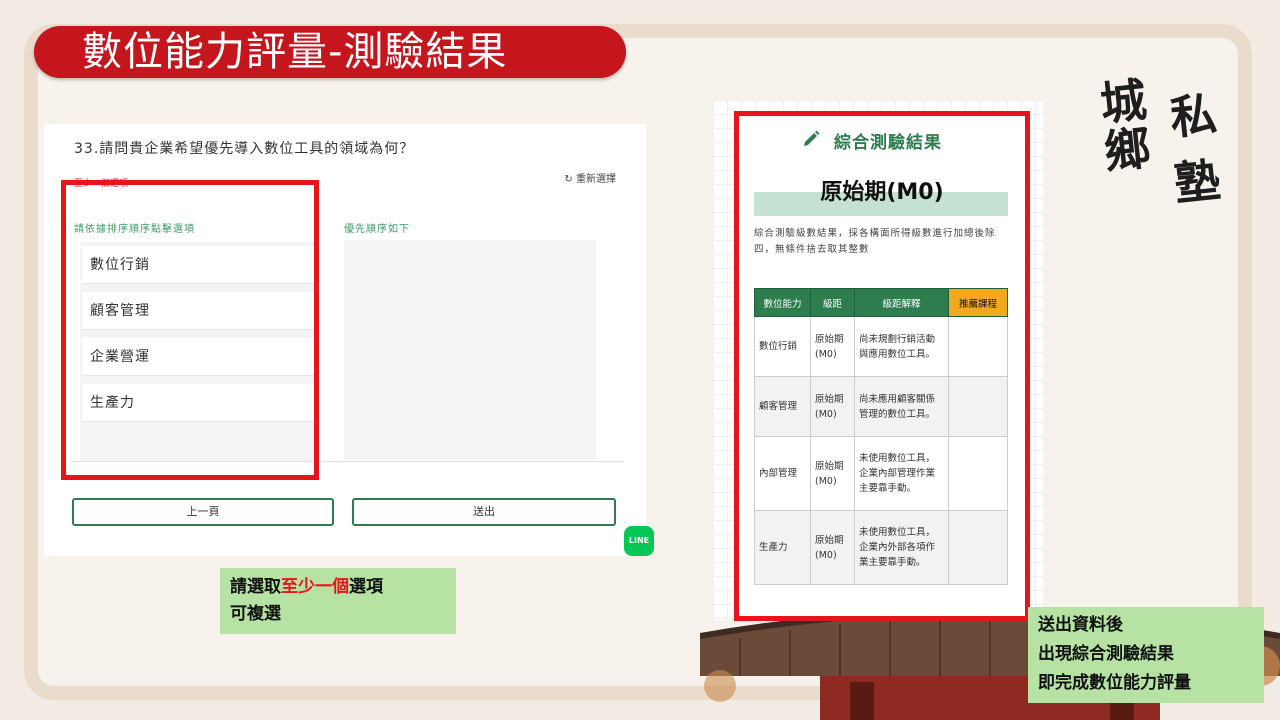 Image resolution: width=1280 pixels, height=720 pixels. I want to click on note-left-line-1: 請選取至少一個選項, so click(306, 587).